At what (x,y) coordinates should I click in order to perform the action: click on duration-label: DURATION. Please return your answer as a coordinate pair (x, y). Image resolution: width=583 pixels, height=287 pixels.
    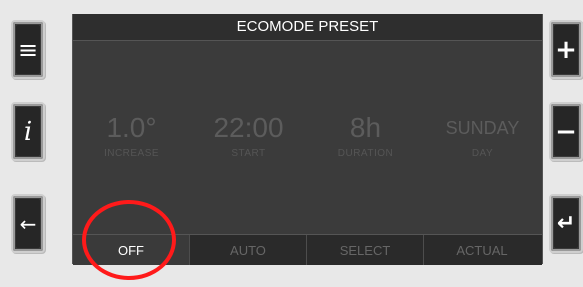
    Looking at the image, I should click on (365, 153).